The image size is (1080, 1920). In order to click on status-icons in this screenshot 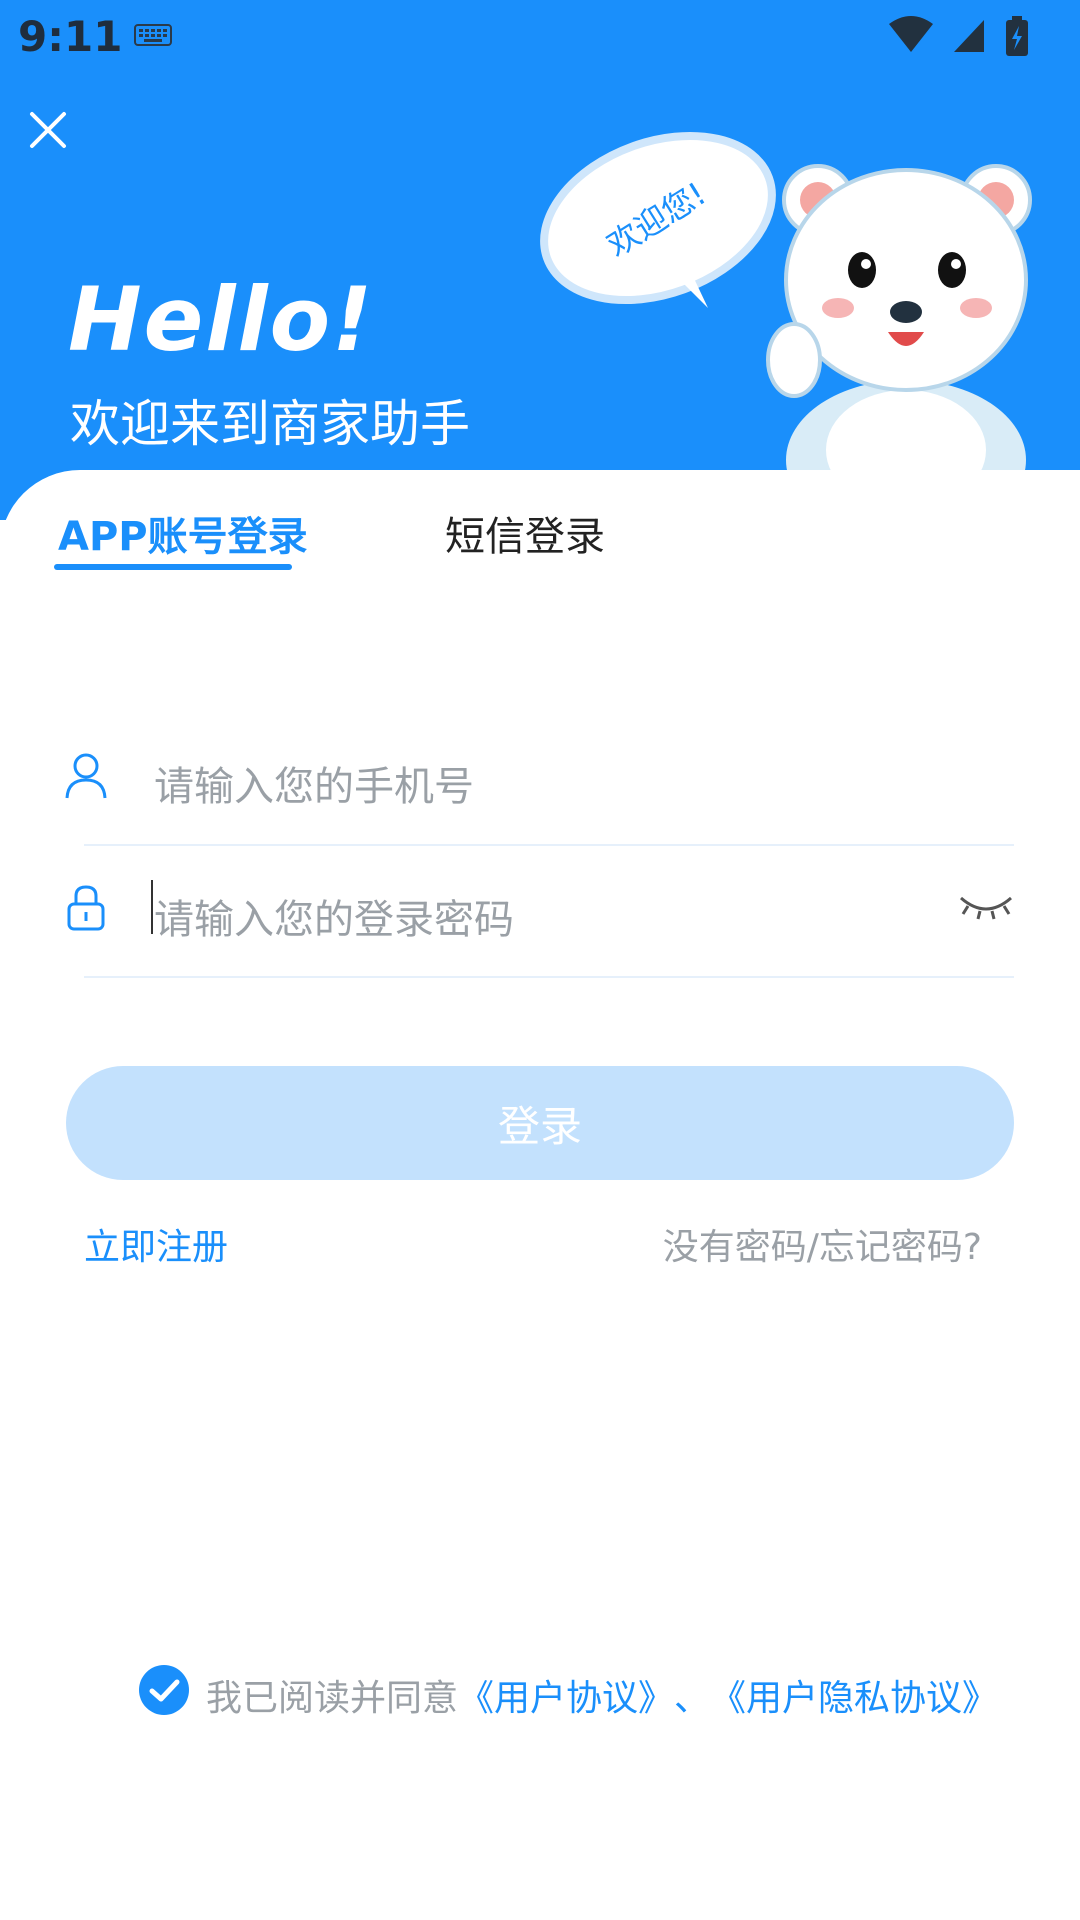, I will do `click(974, 38)`.